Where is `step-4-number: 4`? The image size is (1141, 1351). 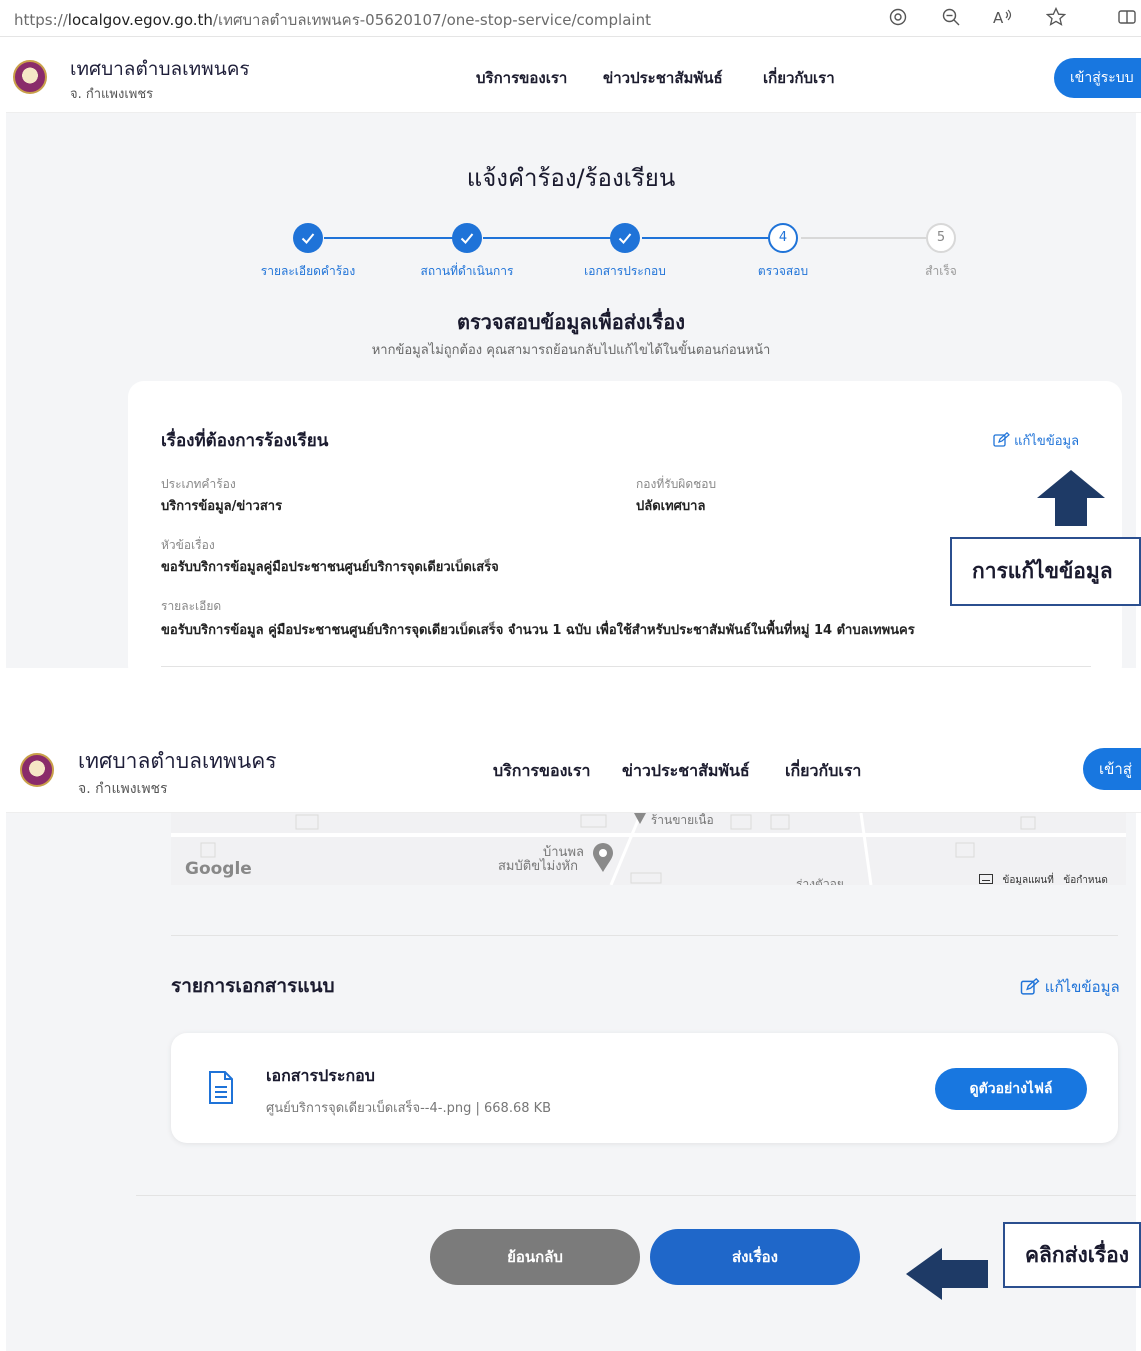 step-4-number: 4 is located at coordinates (783, 238).